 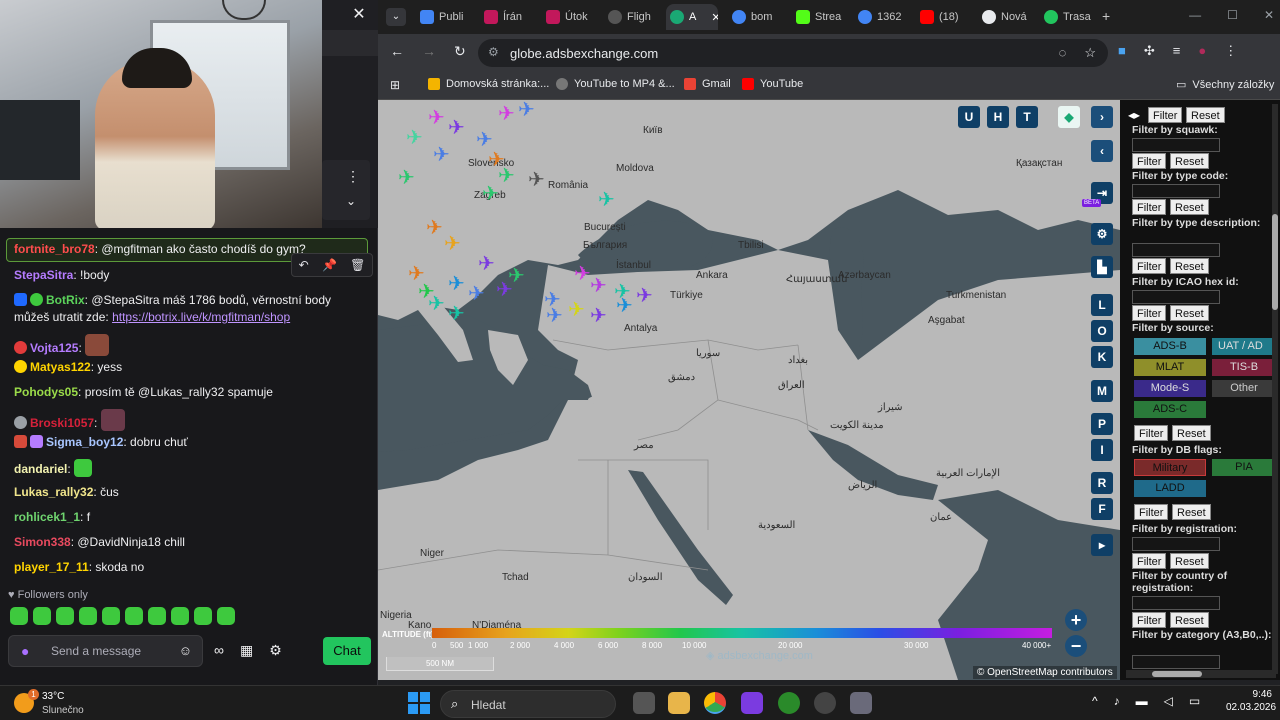 What do you see at coordinates (1269, 15) in the screenshot?
I see `close-window-icon: ✕` at bounding box center [1269, 15].